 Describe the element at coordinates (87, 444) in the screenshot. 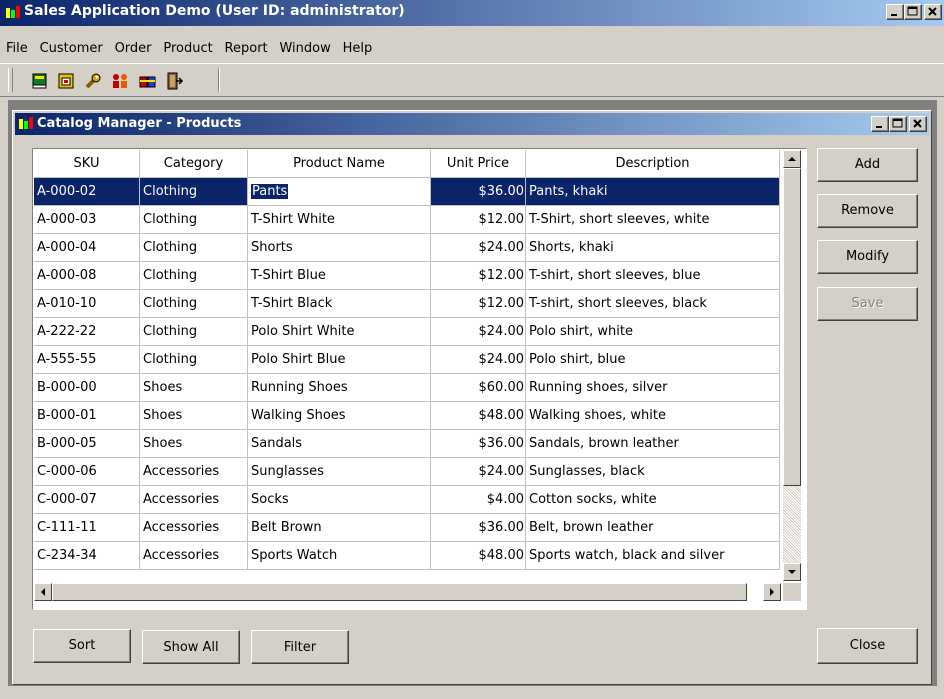

I see `cell-sku: B-000-05` at that location.